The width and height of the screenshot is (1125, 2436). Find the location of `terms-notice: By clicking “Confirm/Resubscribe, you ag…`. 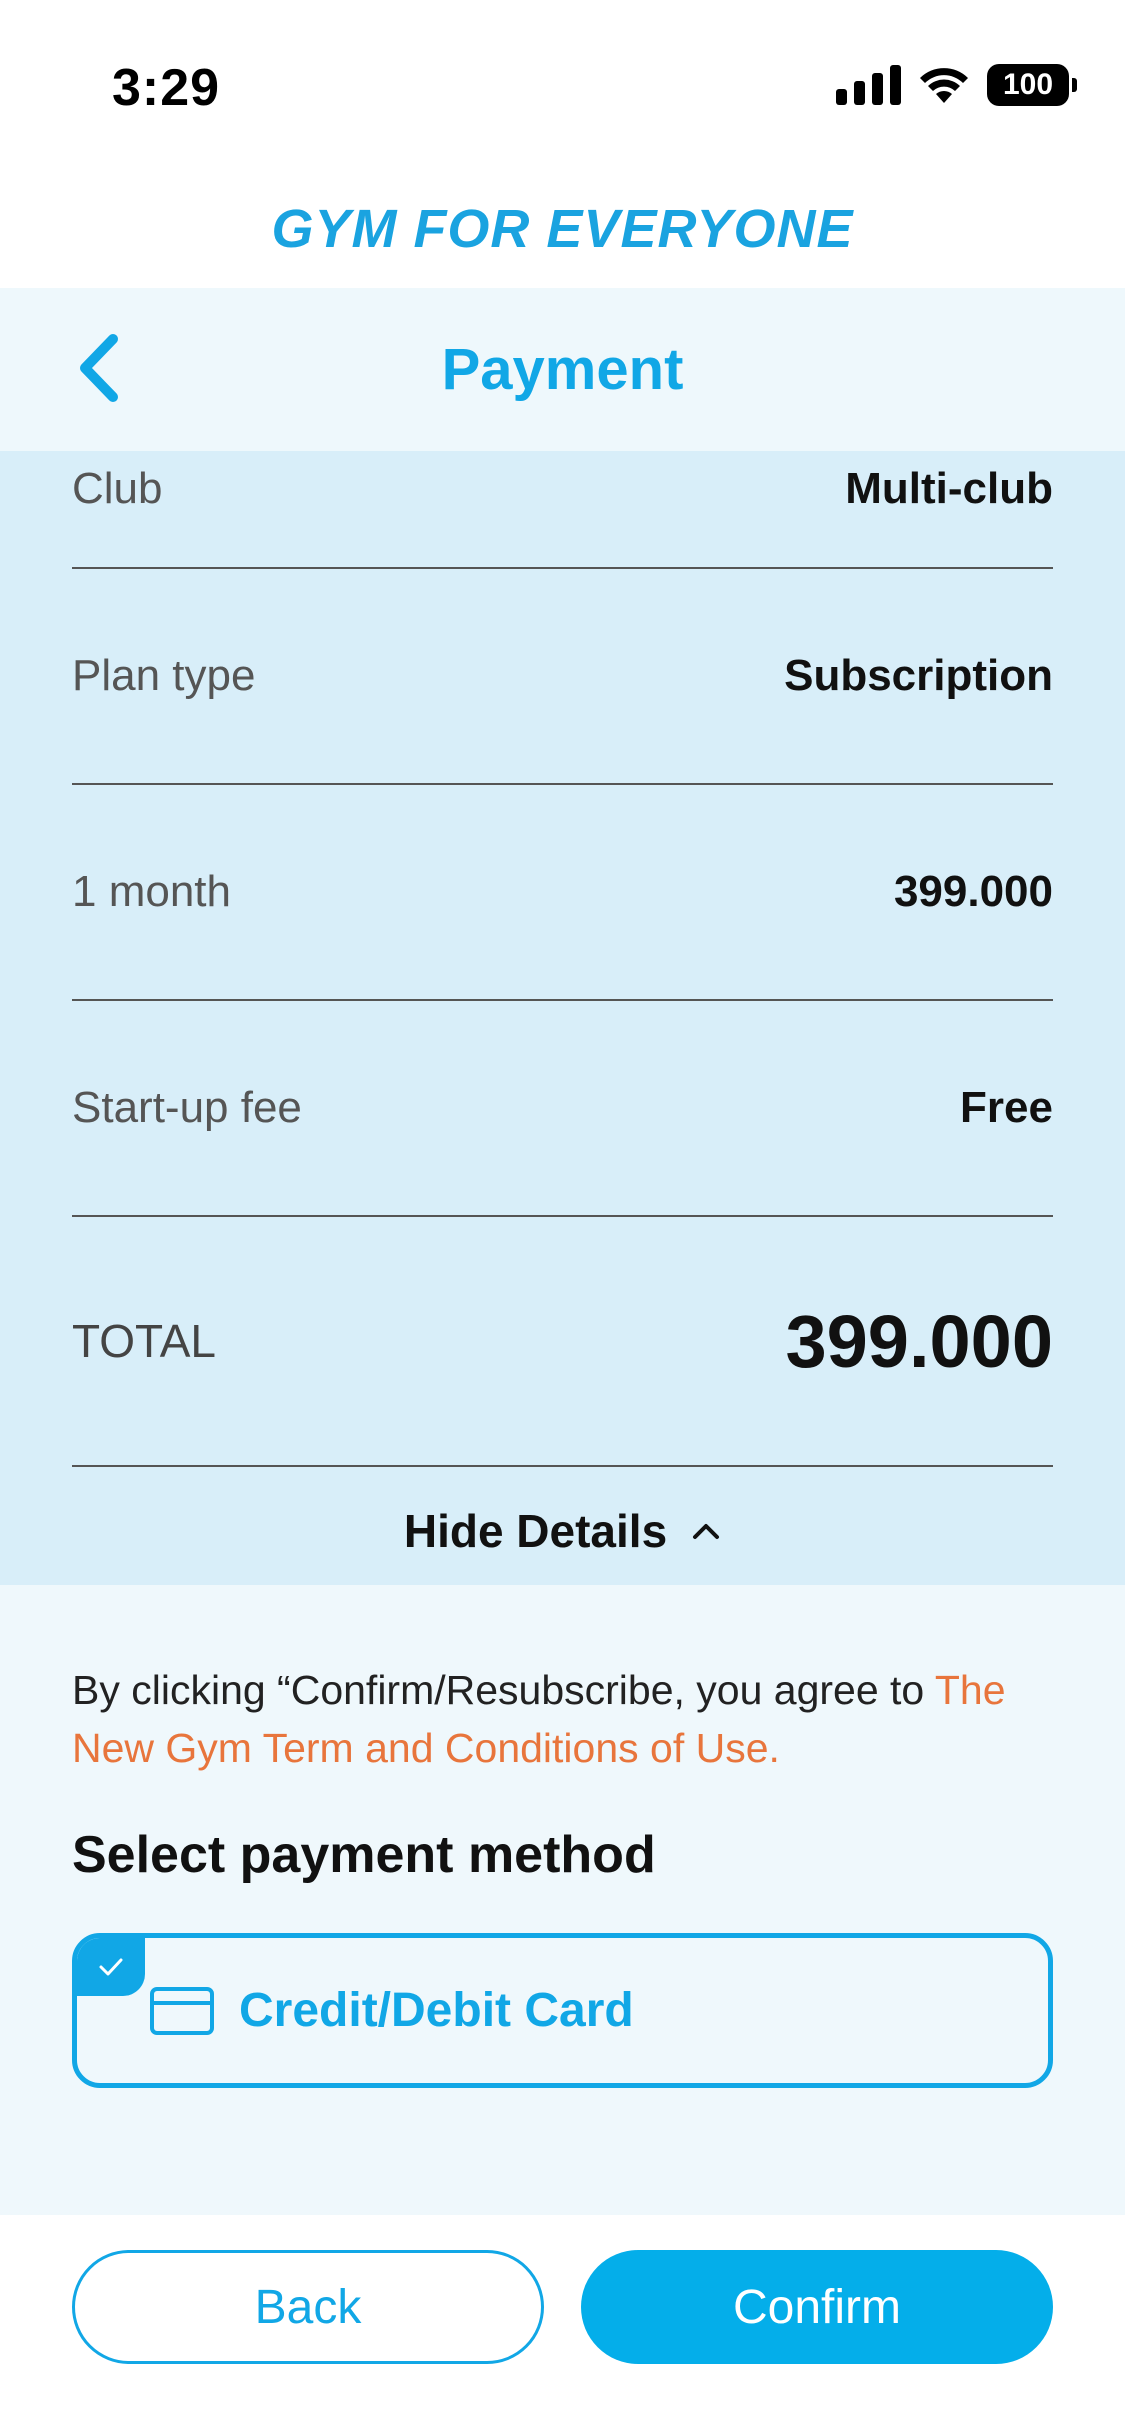

terms-notice: By clicking “Confirm/Resubscribe, you ag… is located at coordinates (567, 1719).